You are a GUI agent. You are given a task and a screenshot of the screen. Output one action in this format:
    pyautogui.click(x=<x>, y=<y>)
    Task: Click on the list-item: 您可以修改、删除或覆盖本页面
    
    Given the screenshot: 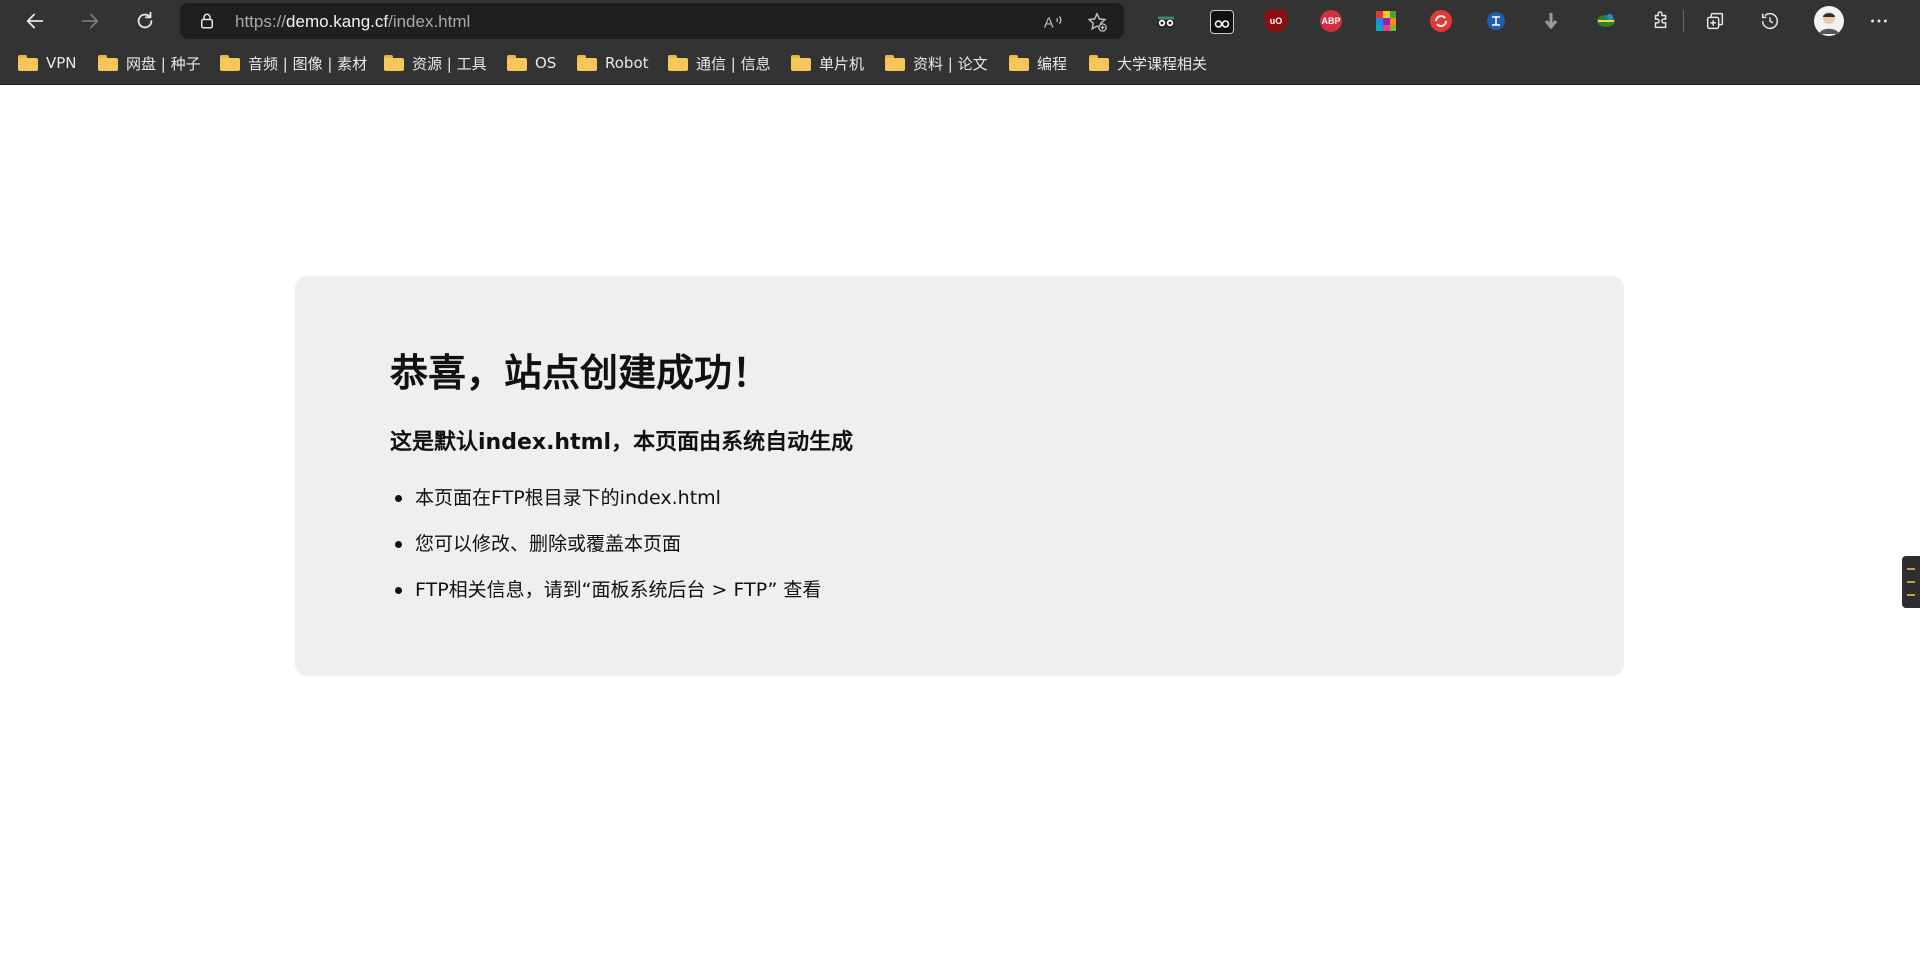 What is the action you would take?
    pyautogui.click(x=607, y=553)
    